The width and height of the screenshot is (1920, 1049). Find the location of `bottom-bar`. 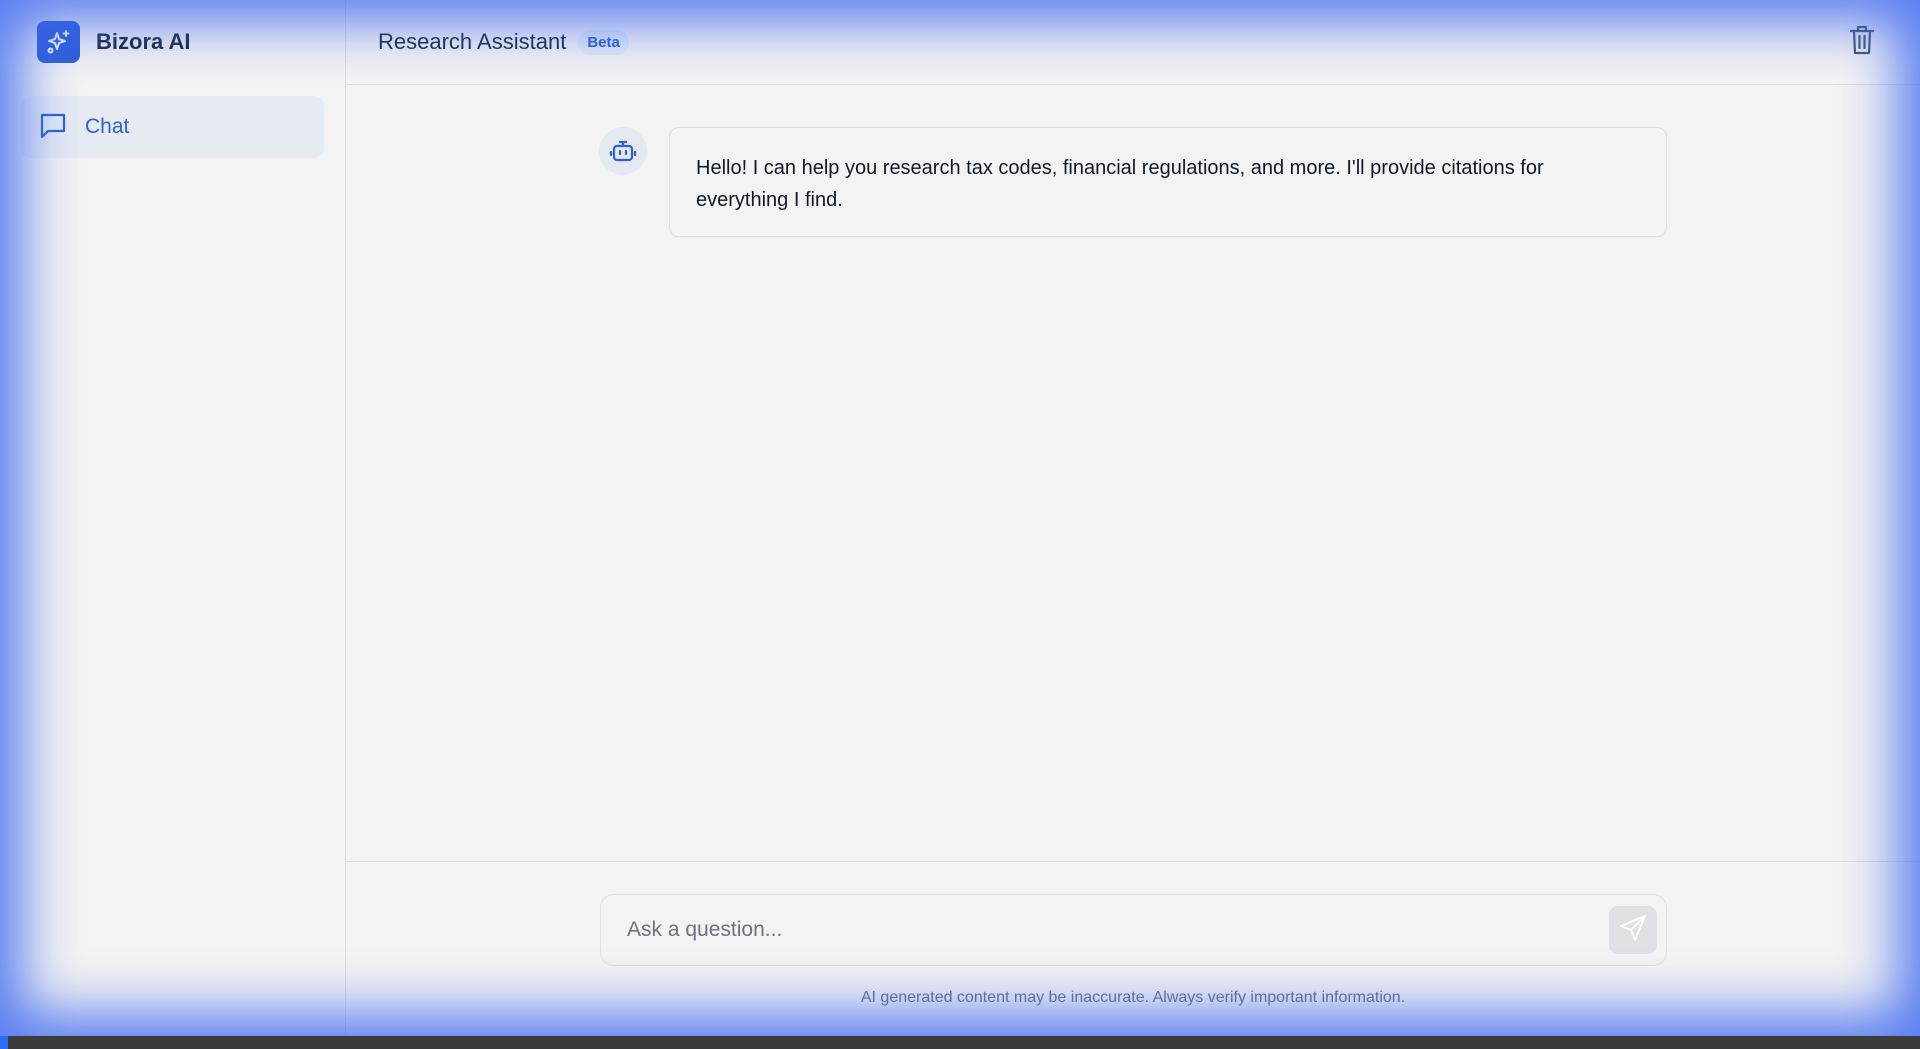

bottom-bar is located at coordinates (960, 1042).